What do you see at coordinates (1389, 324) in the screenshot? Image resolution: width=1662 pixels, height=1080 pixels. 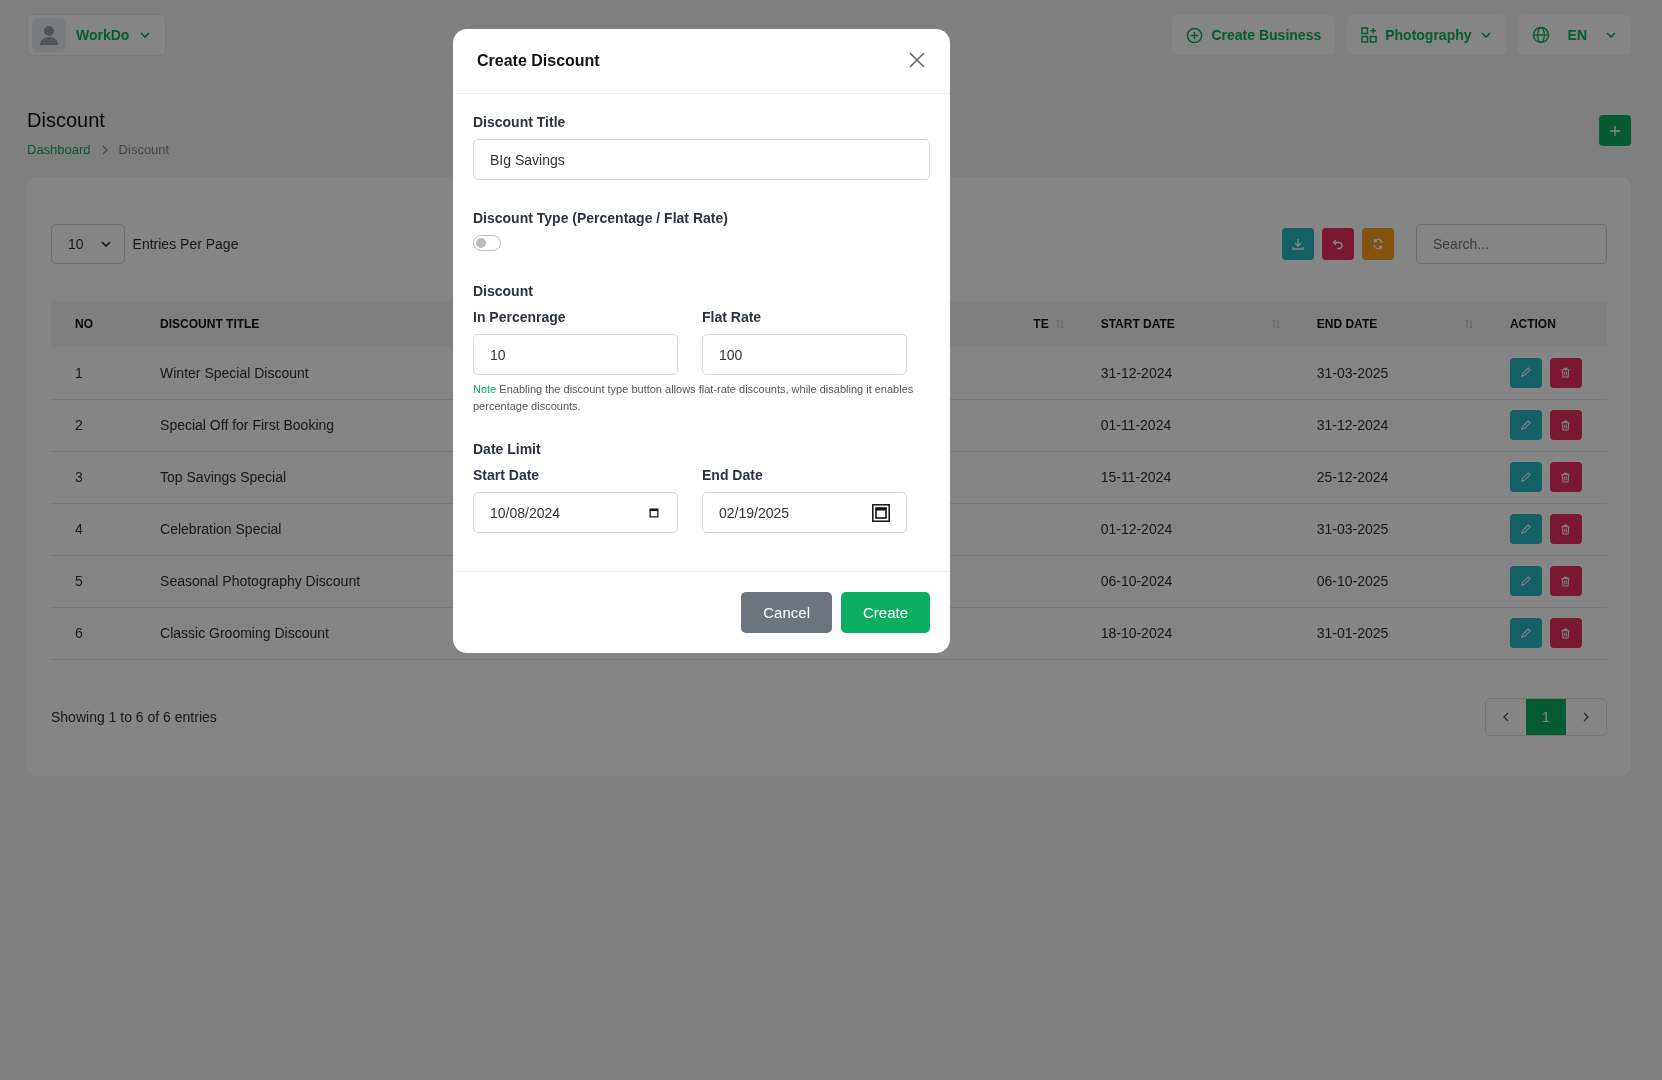 I see `column-header: END DATE` at bounding box center [1389, 324].